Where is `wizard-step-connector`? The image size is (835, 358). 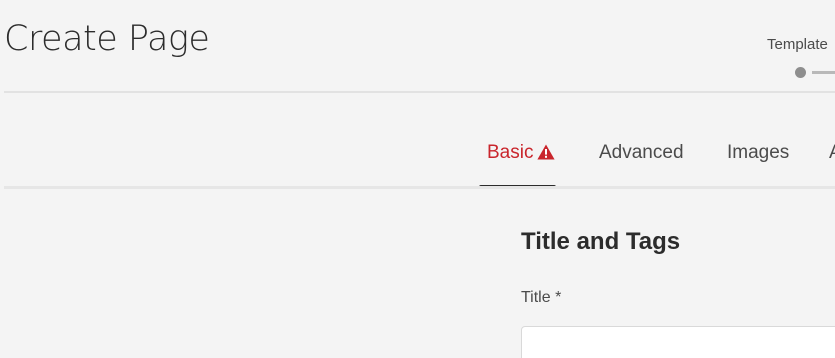
wizard-step-connector is located at coordinates (823, 72).